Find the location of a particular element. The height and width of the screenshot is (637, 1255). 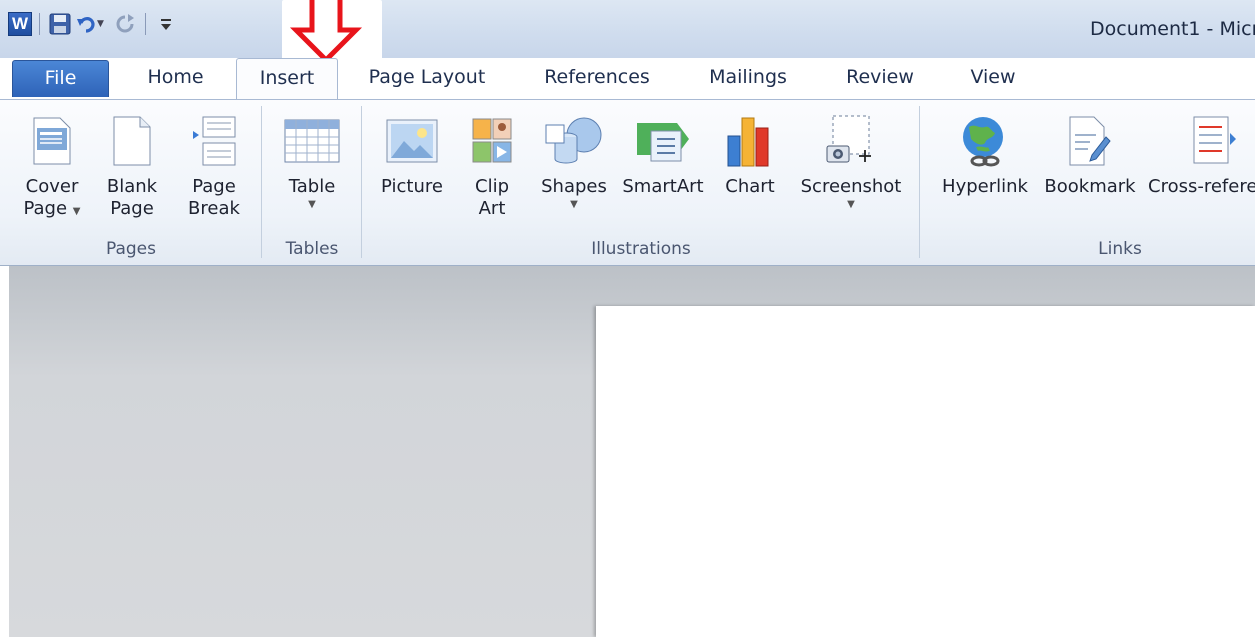

table-button: Table ▼ is located at coordinates (312, 159).